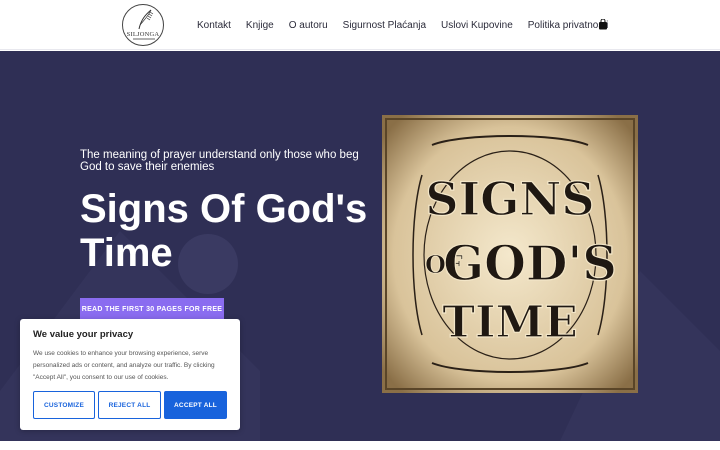 The height and width of the screenshot is (450, 720). Describe the element at coordinates (509, 199) in the screenshot. I see `cover-line-1: SIGNS` at that location.